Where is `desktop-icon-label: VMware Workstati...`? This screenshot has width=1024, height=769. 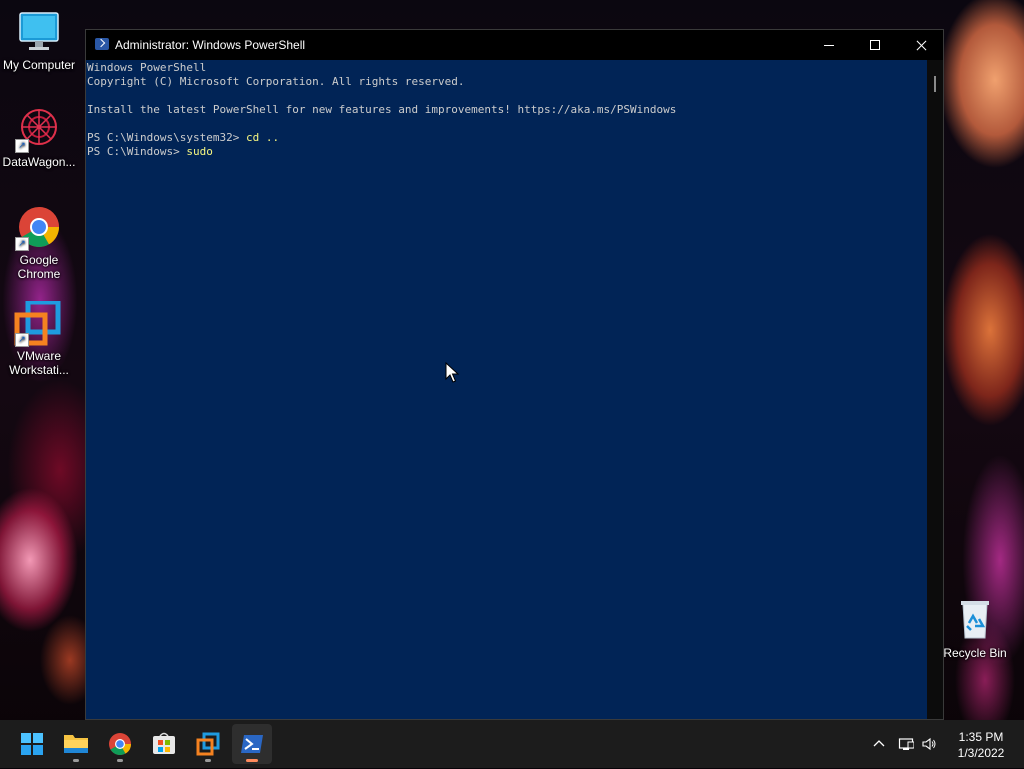
desktop-icon-label: VMware Workstati... is located at coordinates (39, 363).